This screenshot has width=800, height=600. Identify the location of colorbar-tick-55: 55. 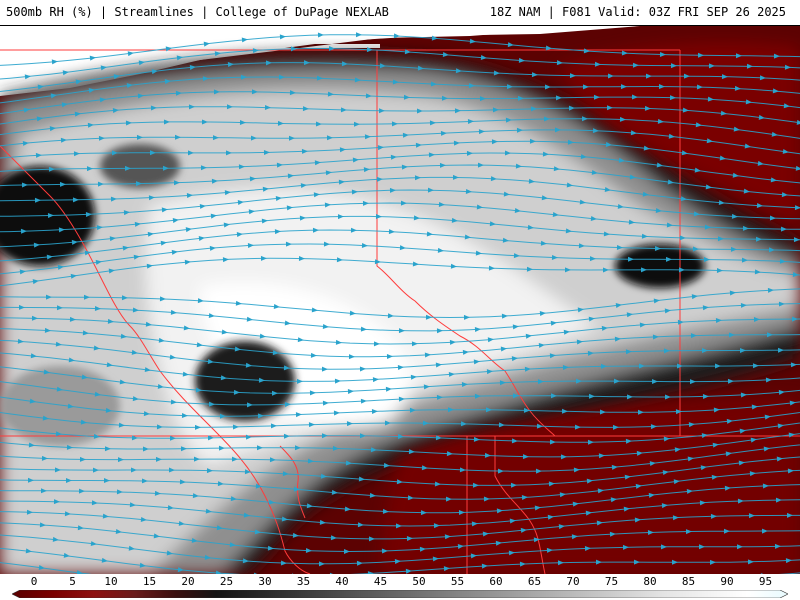
(457, 581).